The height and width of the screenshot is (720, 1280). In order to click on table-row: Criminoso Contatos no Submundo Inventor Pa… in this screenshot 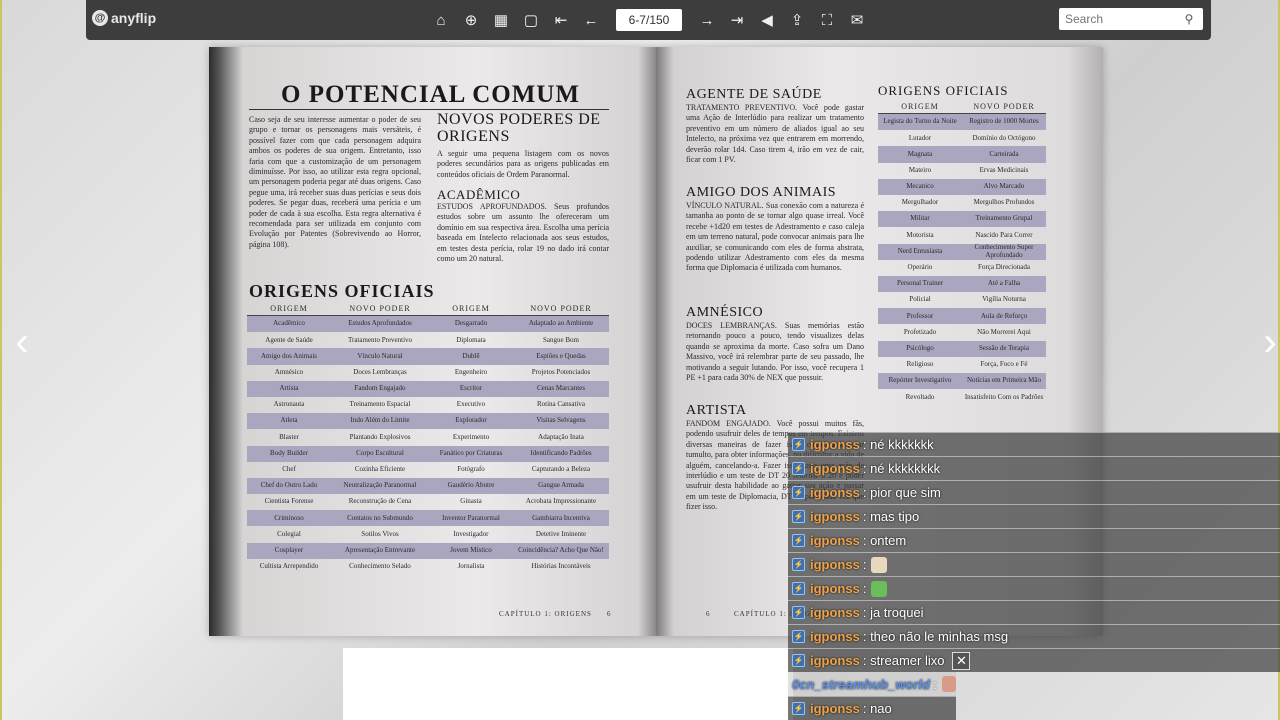, I will do `click(428, 518)`.